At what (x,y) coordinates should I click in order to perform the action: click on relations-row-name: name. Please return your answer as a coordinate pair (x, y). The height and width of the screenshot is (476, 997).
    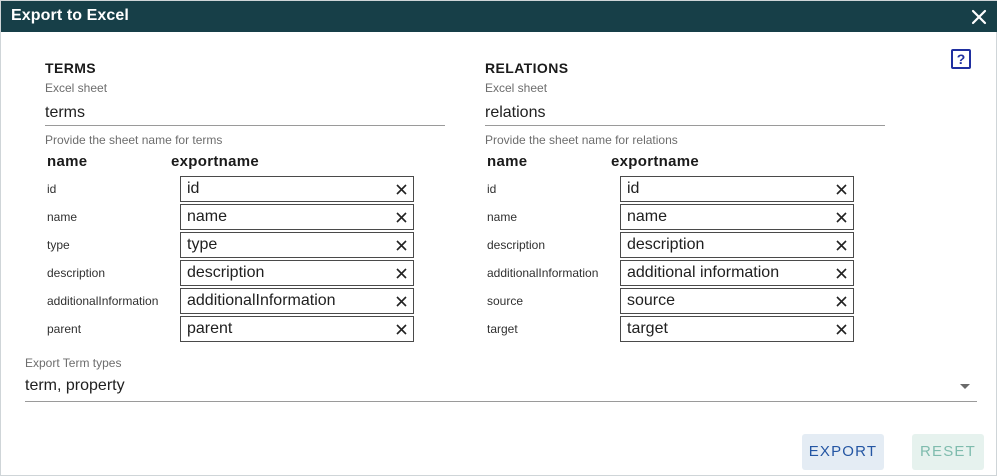
    Looking at the image, I should click on (502, 217).